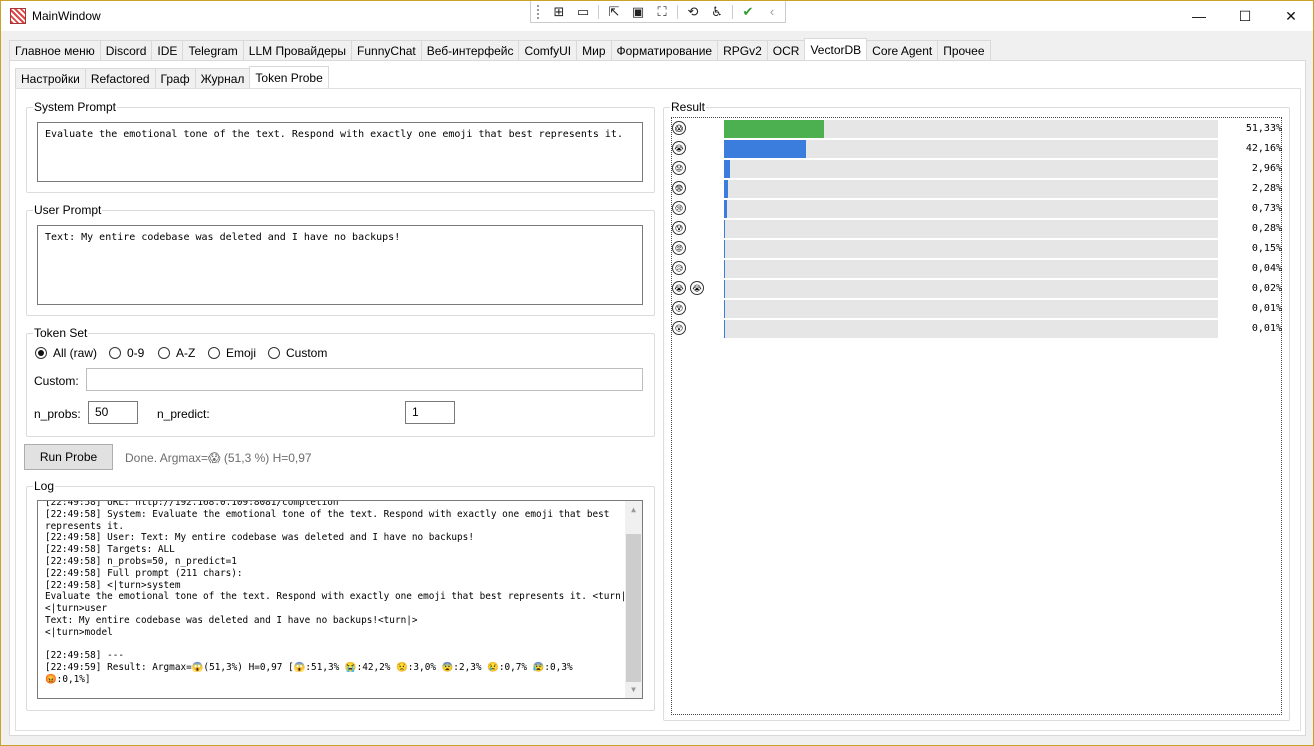  Describe the element at coordinates (964, 50) in the screenshot. I see `tab-прочее: Прочее` at that location.